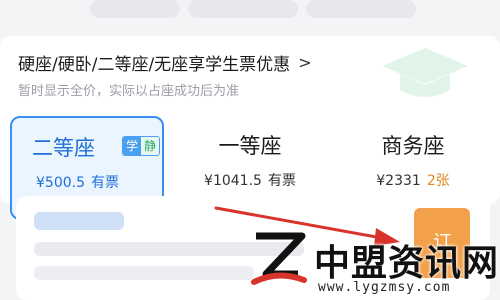 This screenshot has width=500, height=300. Describe the element at coordinates (250, 146) in the screenshot. I see `seat-name: 一等座` at that location.